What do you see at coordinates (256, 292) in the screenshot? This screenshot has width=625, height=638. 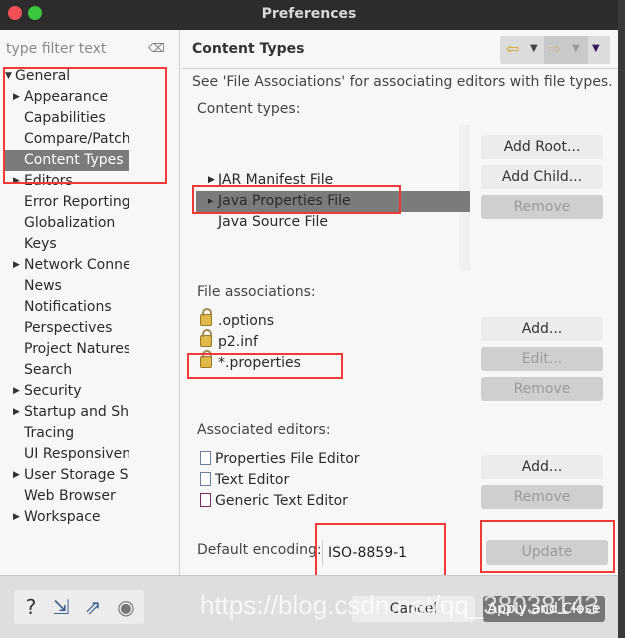 I see `file-associations-label: File associations:` at bounding box center [256, 292].